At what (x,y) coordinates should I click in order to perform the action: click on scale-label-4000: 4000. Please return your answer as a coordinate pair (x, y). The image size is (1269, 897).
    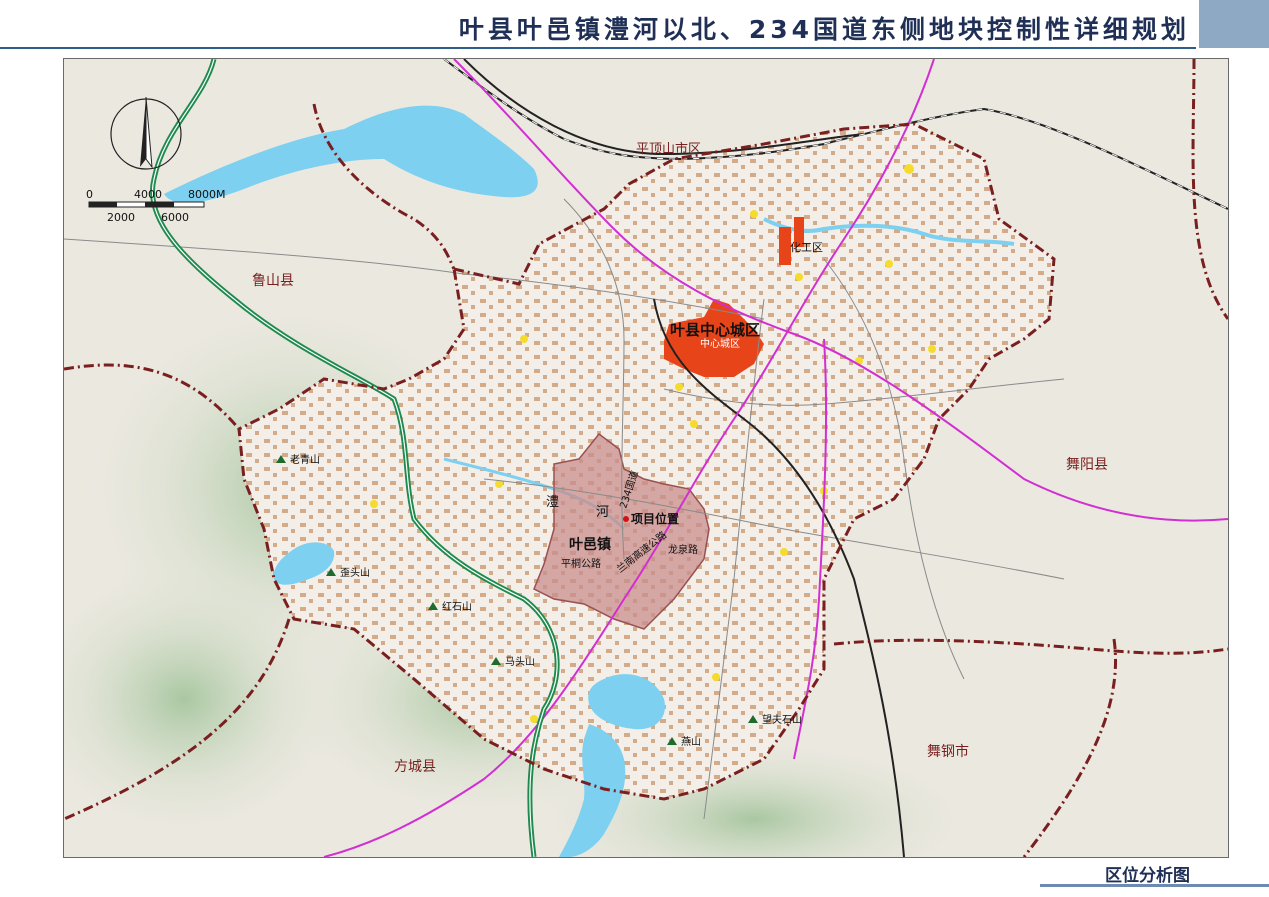
    Looking at the image, I should click on (148, 194).